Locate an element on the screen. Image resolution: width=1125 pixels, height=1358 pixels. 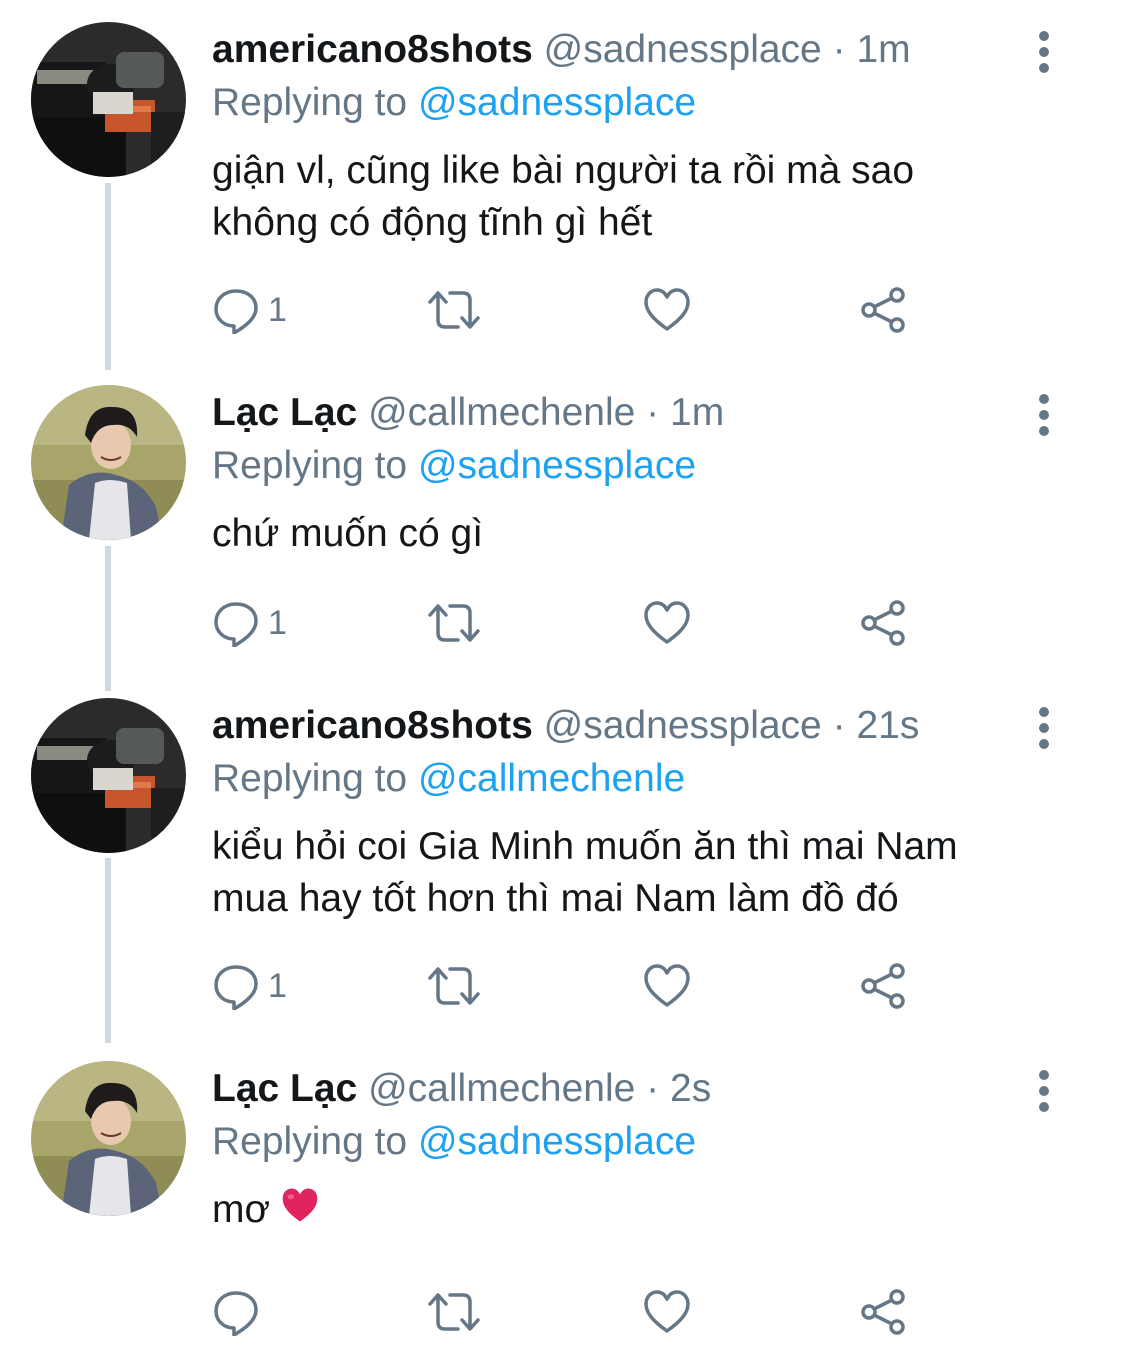
mention-link: @callmechenle is located at coordinates (551, 778).